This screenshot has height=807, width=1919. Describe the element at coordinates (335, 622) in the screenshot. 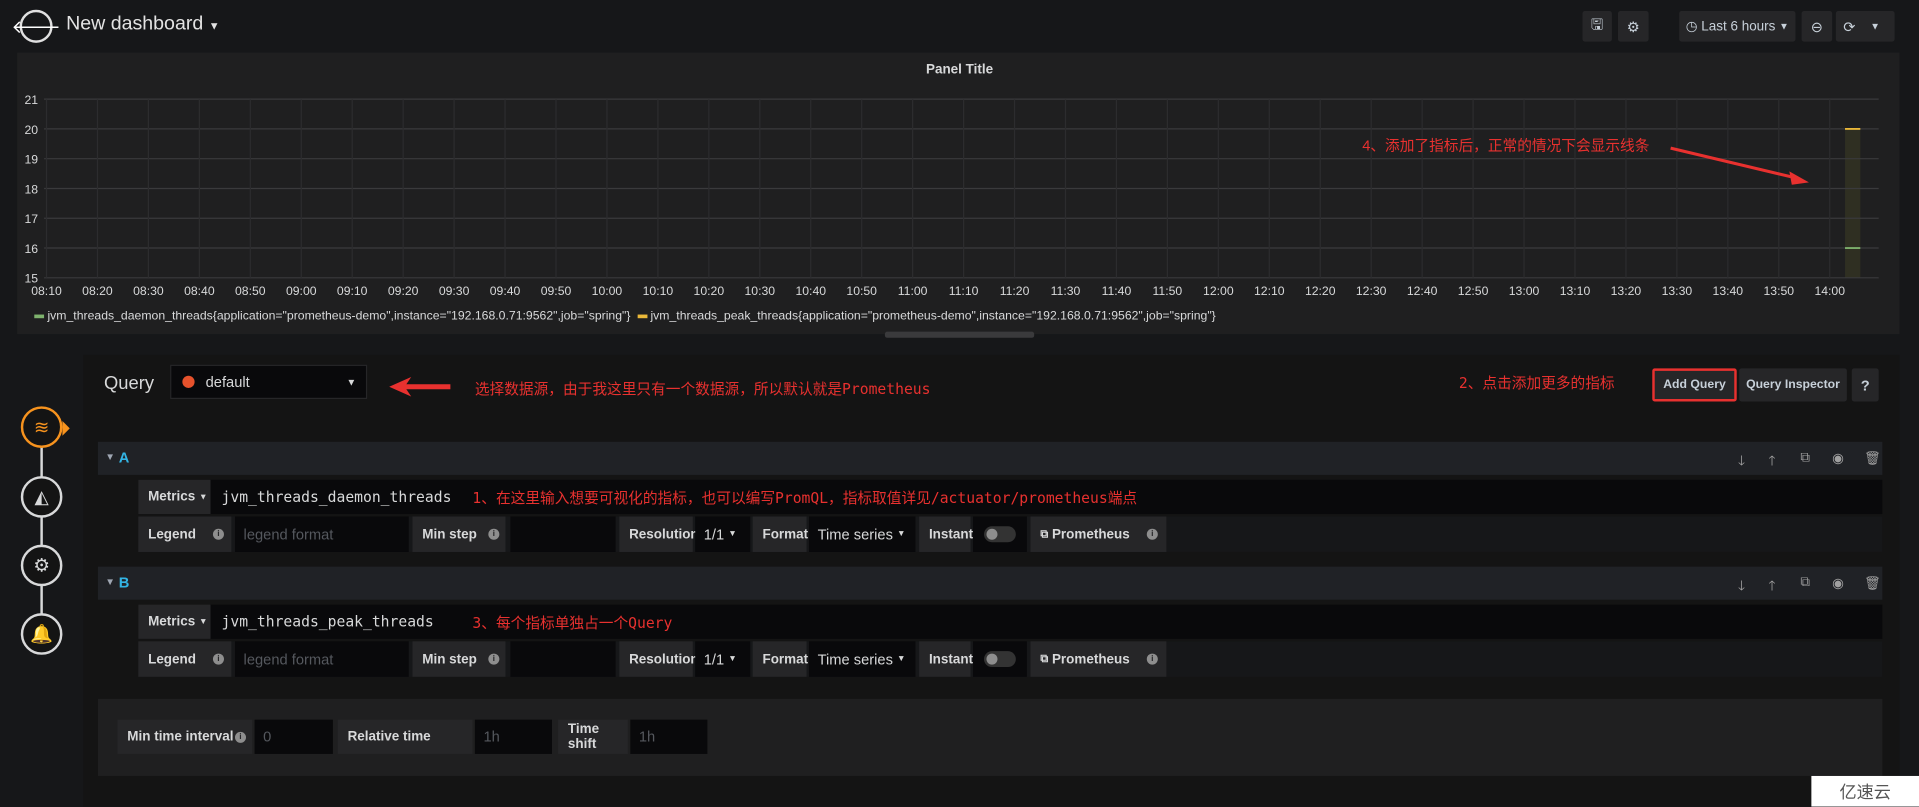

I see `metrics-input: jvm_threads_peak_threads` at that location.